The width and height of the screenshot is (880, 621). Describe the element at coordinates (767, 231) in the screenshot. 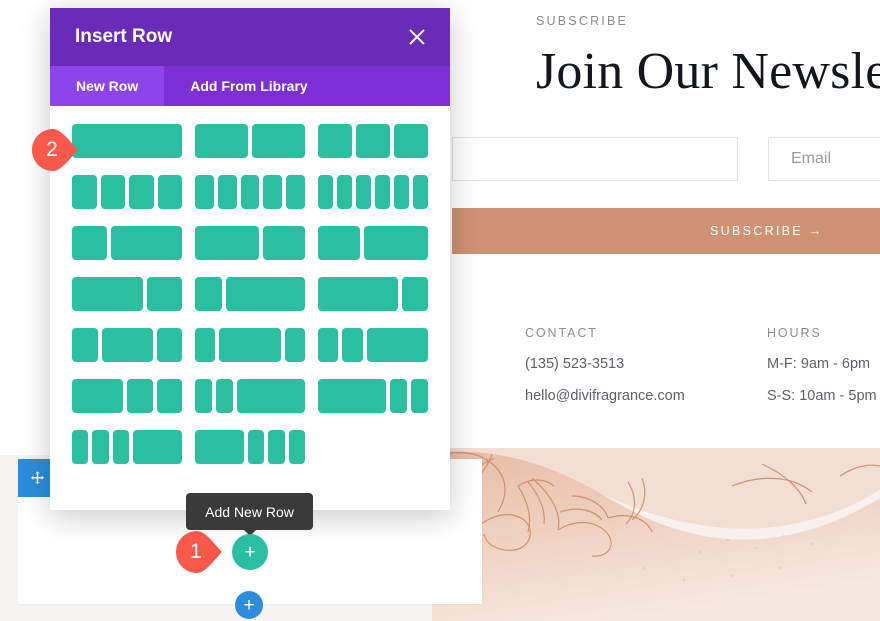

I see `subscribe-button-label: SUBSCRIBE →` at that location.